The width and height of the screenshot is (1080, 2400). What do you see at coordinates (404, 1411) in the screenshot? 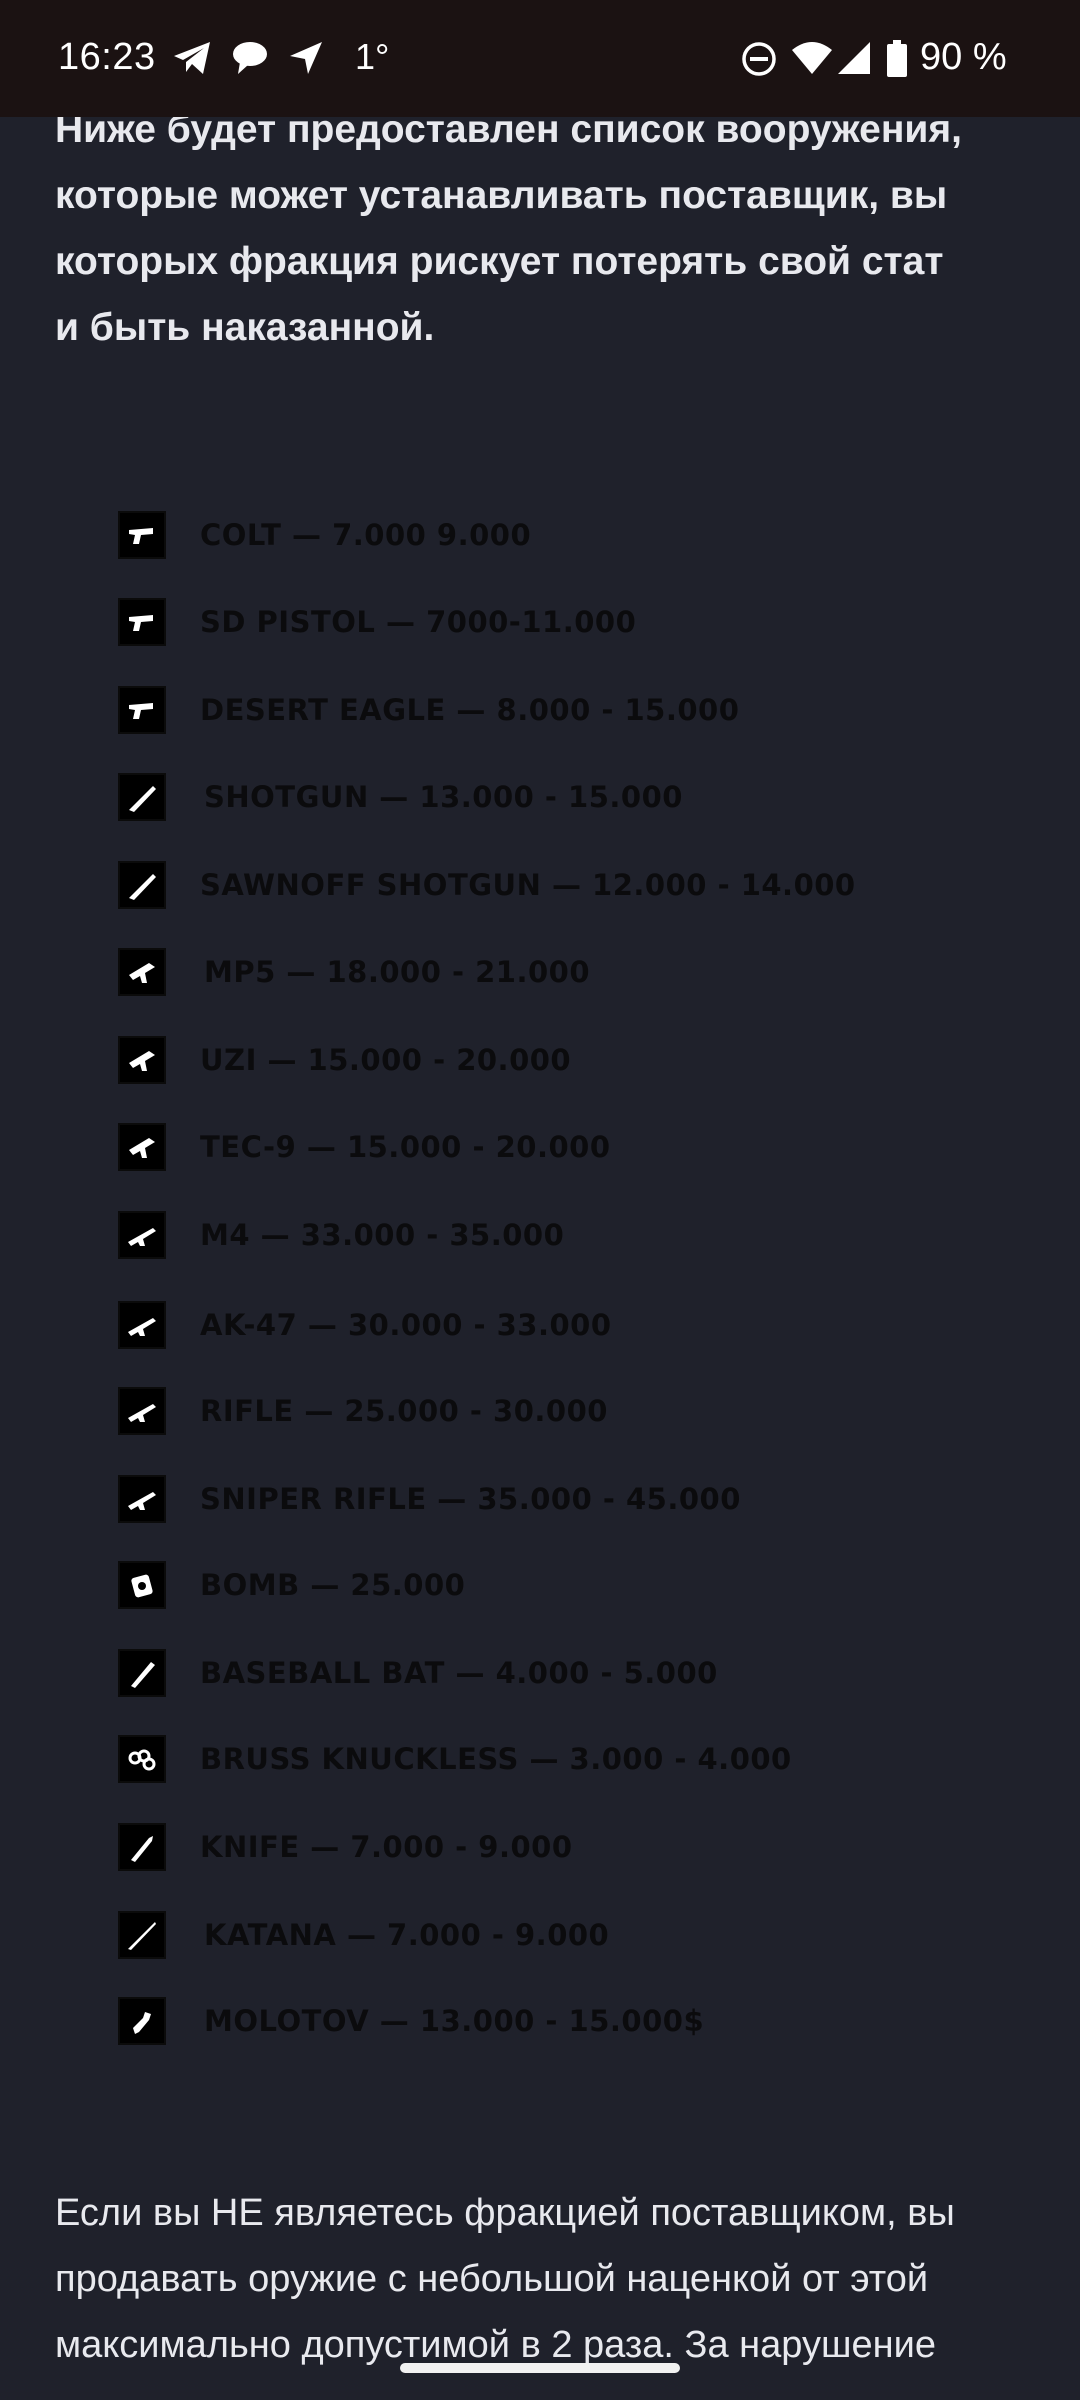
I see `weapon-price-text: RIFLE — 25.000 - 30.000` at bounding box center [404, 1411].